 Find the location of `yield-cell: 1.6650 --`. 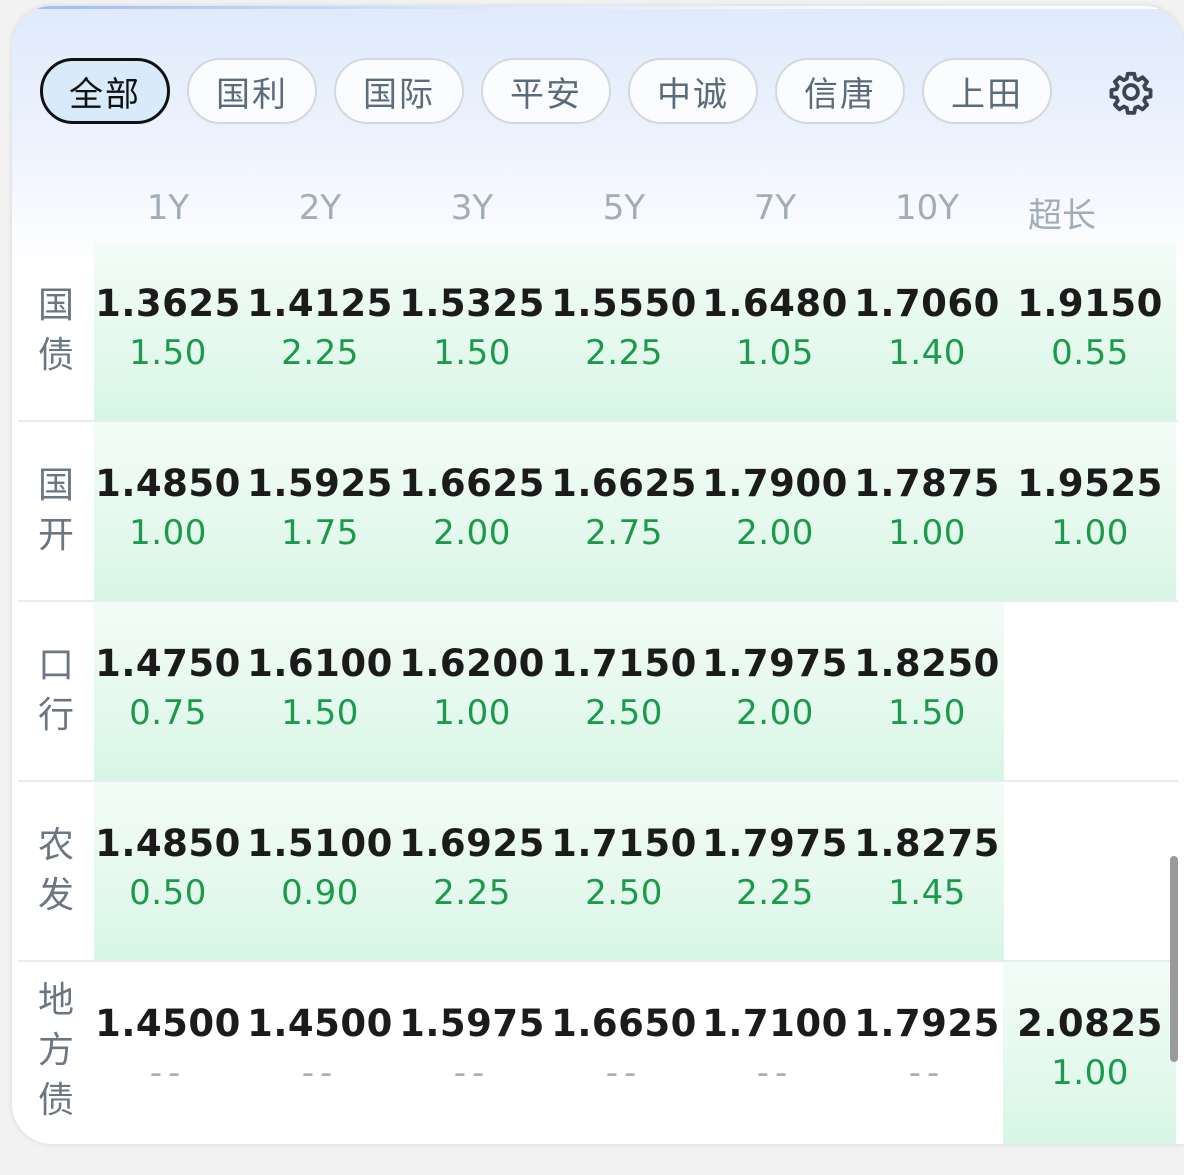

yield-cell: 1.6650 -- is located at coordinates (624, 1047).